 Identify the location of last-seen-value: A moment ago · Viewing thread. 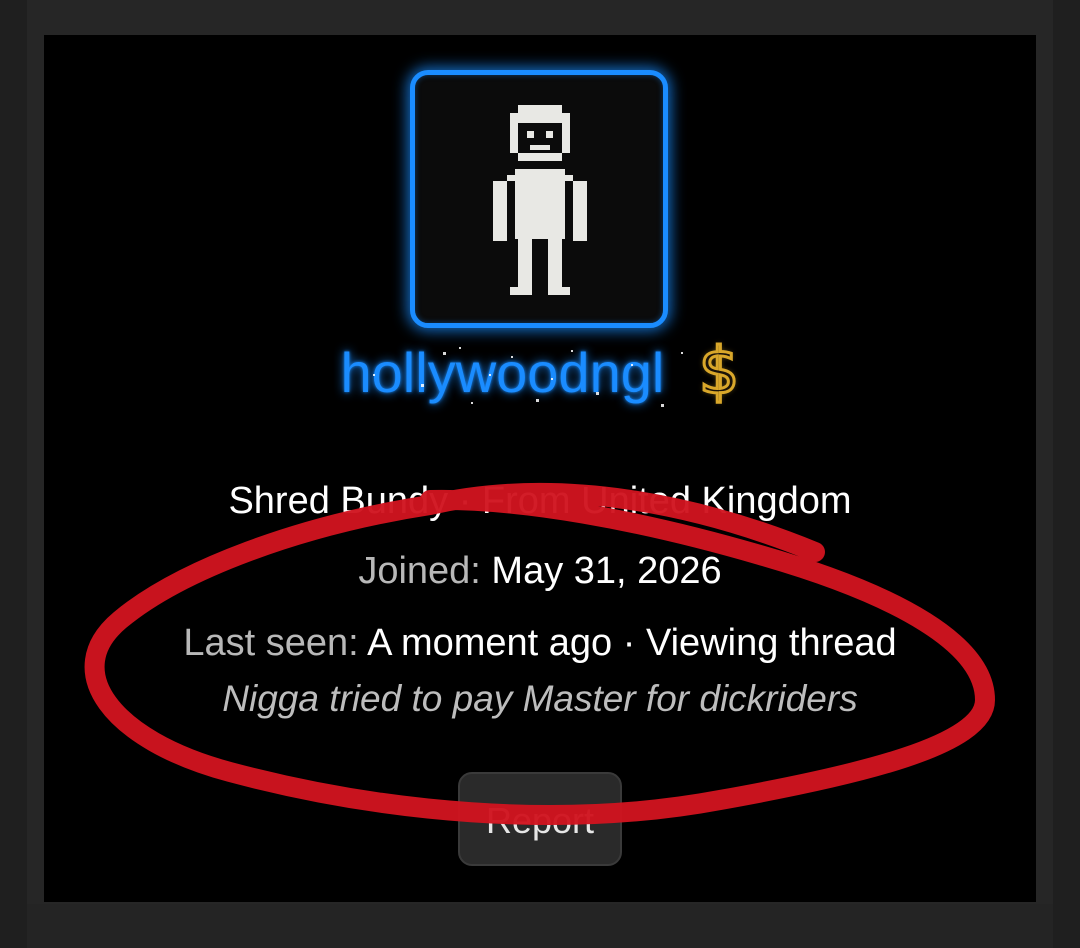
(632, 643).